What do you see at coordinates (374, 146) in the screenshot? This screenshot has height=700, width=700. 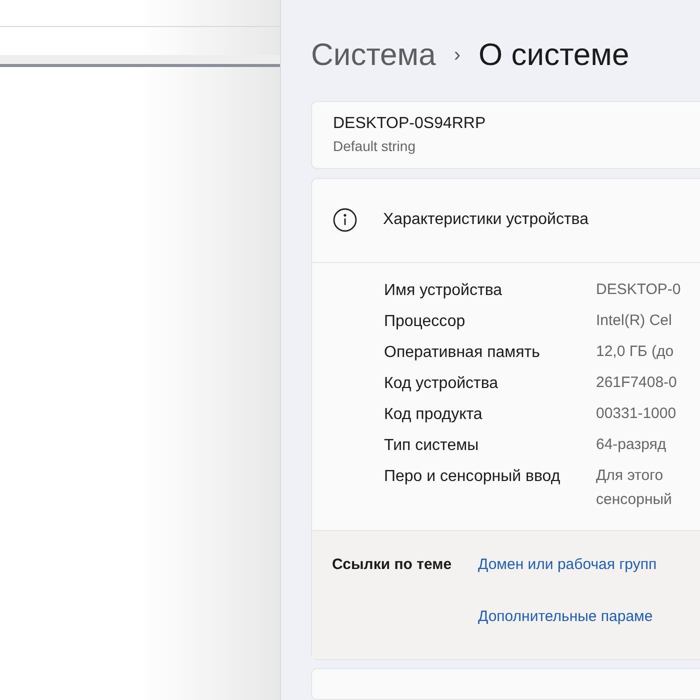 I see `device-subtitle: Default string` at bounding box center [374, 146].